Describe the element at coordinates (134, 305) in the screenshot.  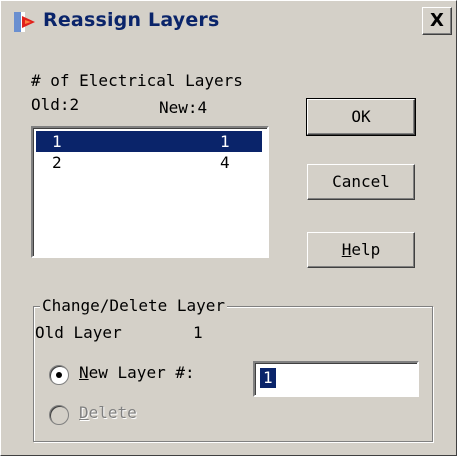
I see `group-title: Change/Delete Layer` at that location.